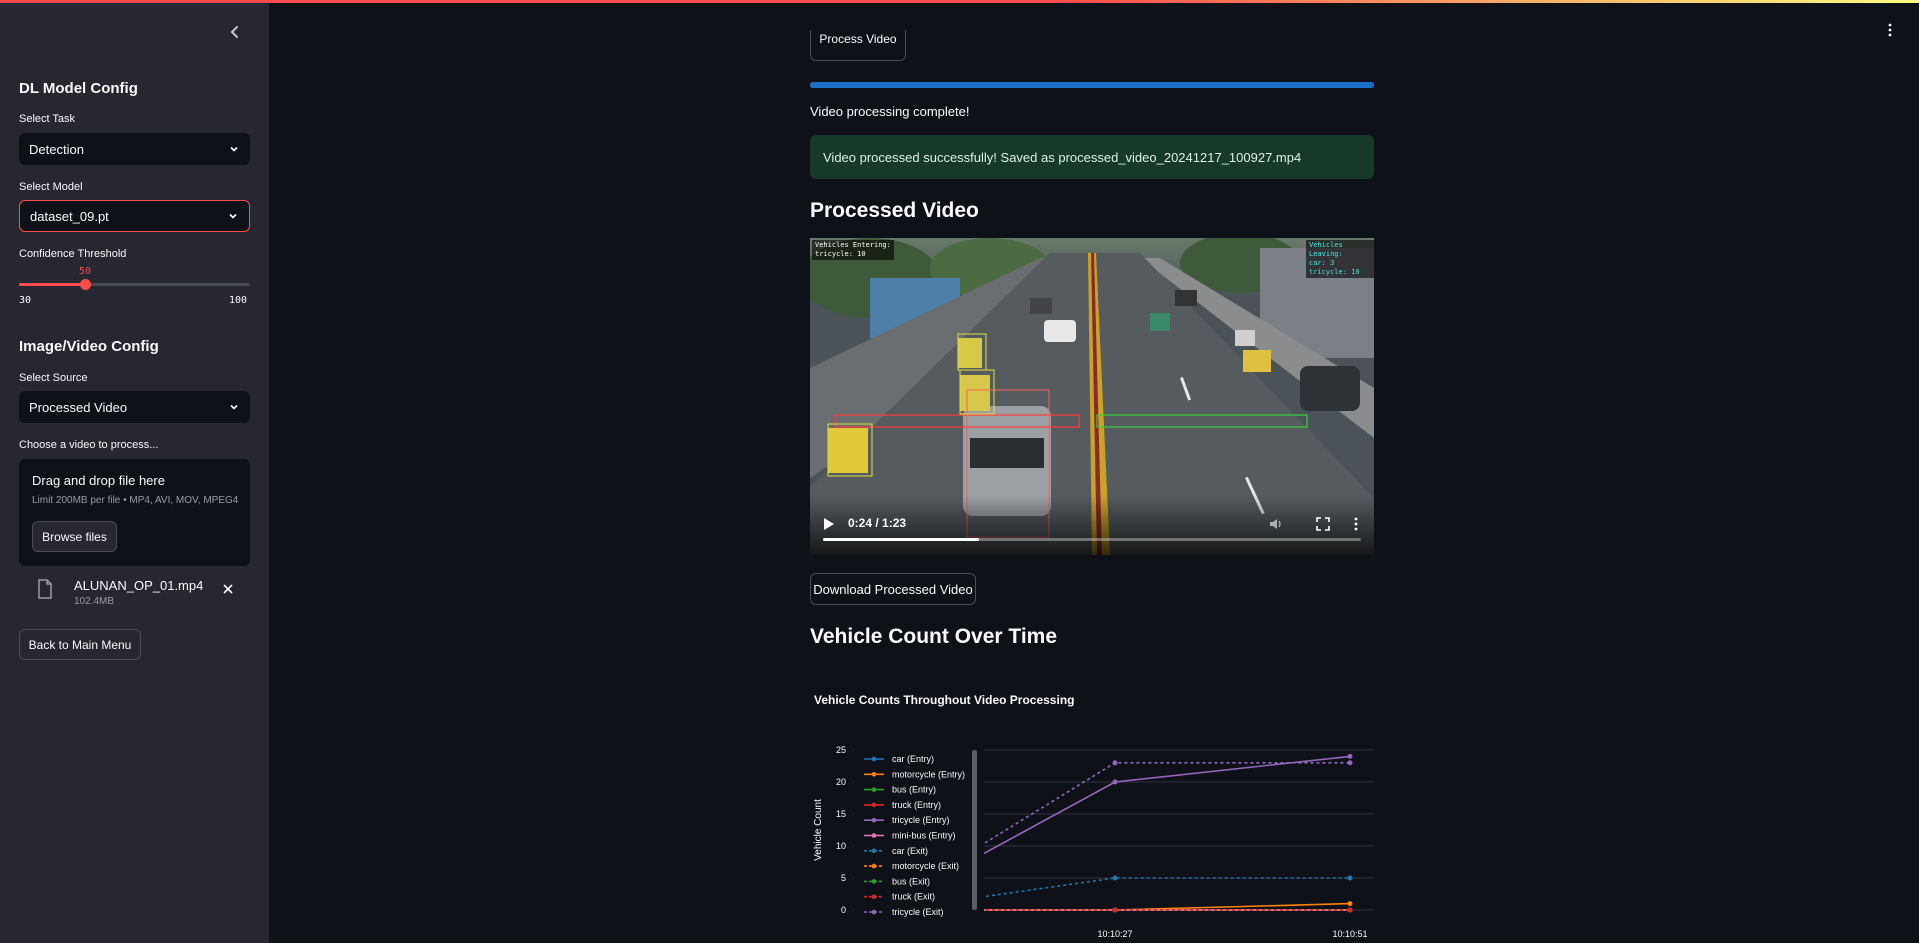  Describe the element at coordinates (78, 407) in the screenshot. I see `source-select-value: Processed Video` at that location.